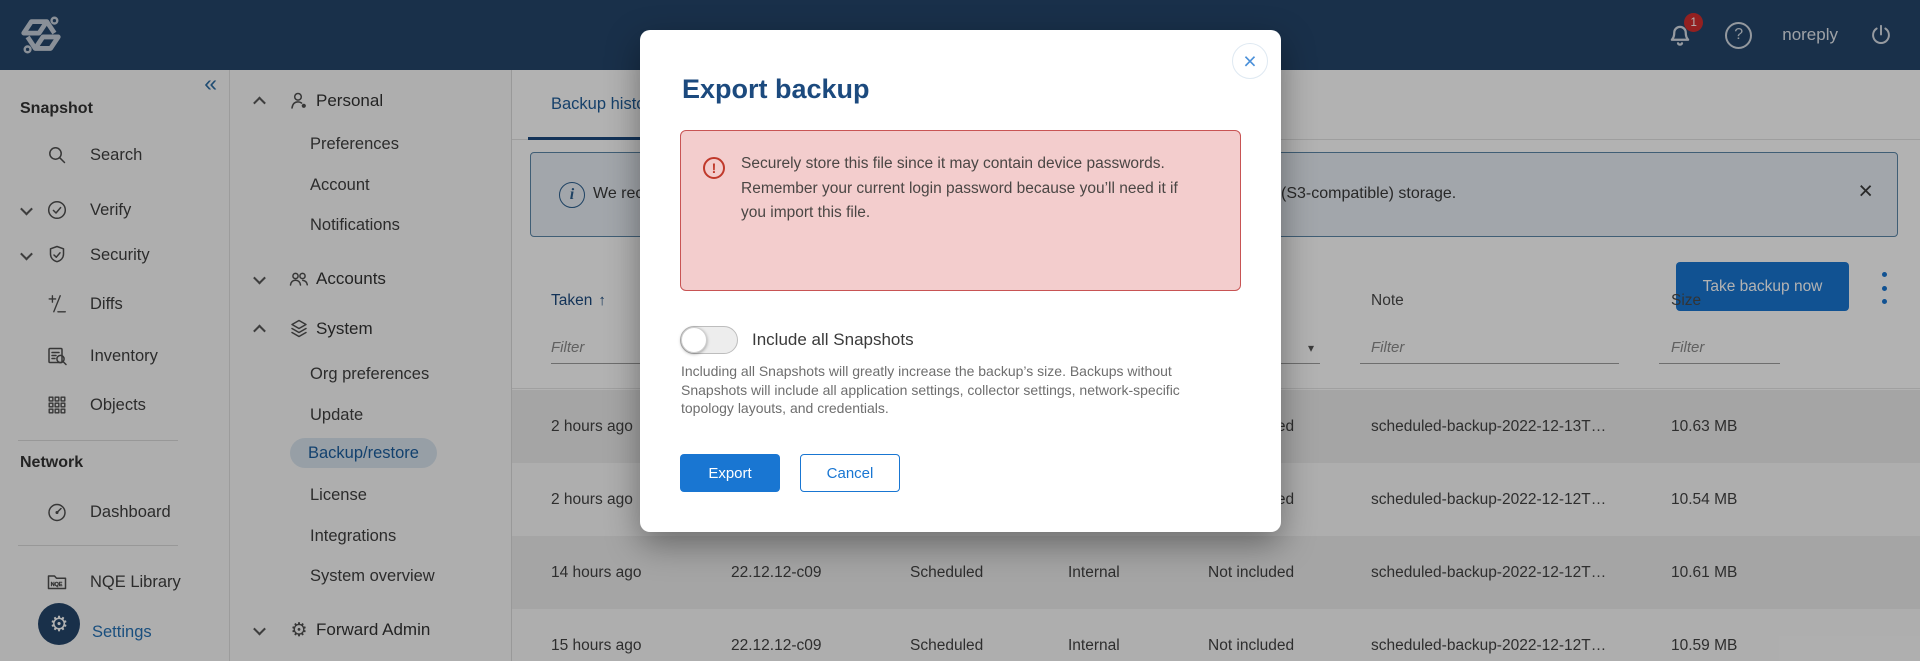 The image size is (1920, 661). Describe the element at coordinates (694, 340) in the screenshot. I see `toggle-knob` at that location.